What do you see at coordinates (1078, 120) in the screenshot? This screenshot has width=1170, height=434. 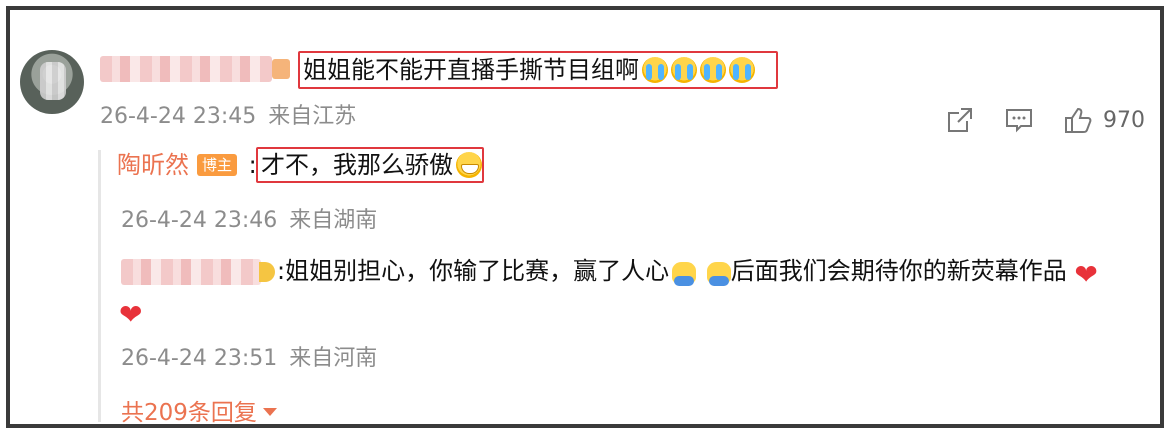 I see `thumbs-up-icon` at bounding box center [1078, 120].